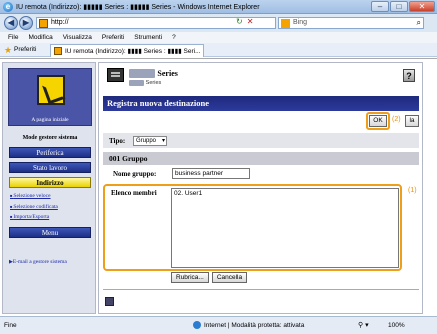 The image size is (437, 334). I want to click on minimize-button: –, so click(380, 6).